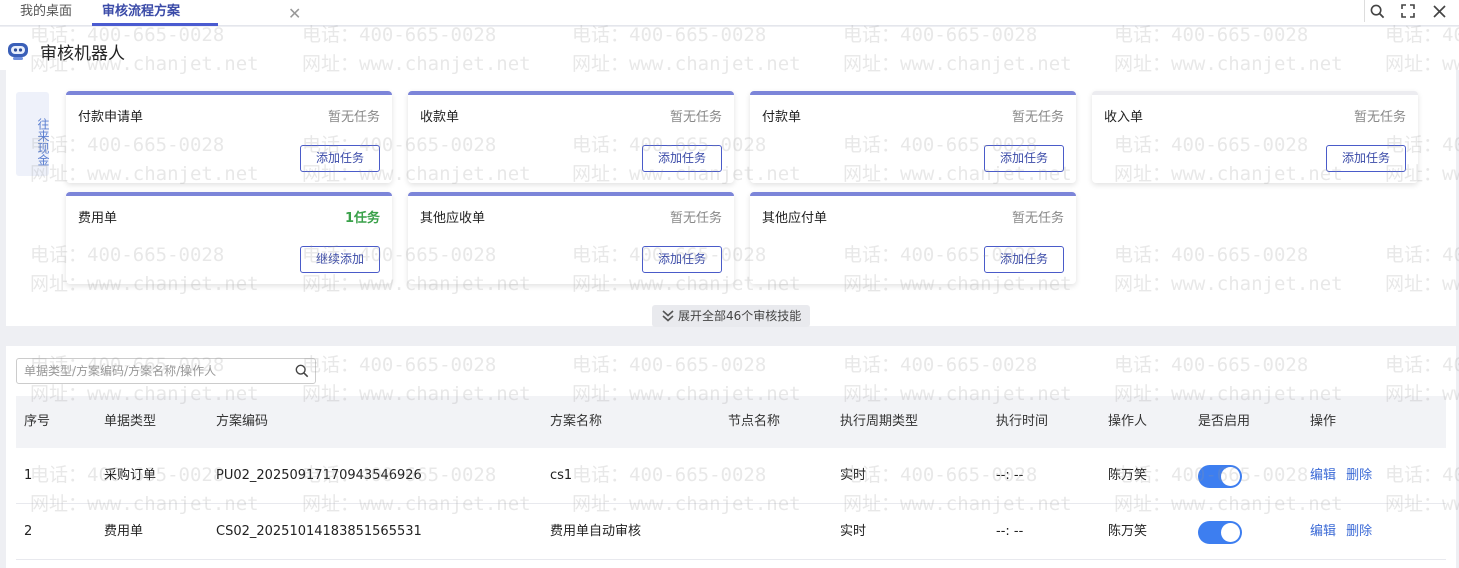 Image resolution: width=1459 pixels, height=568 pixels. What do you see at coordinates (754, 421) in the screenshot?
I see `column-header: 节点名称` at bounding box center [754, 421].